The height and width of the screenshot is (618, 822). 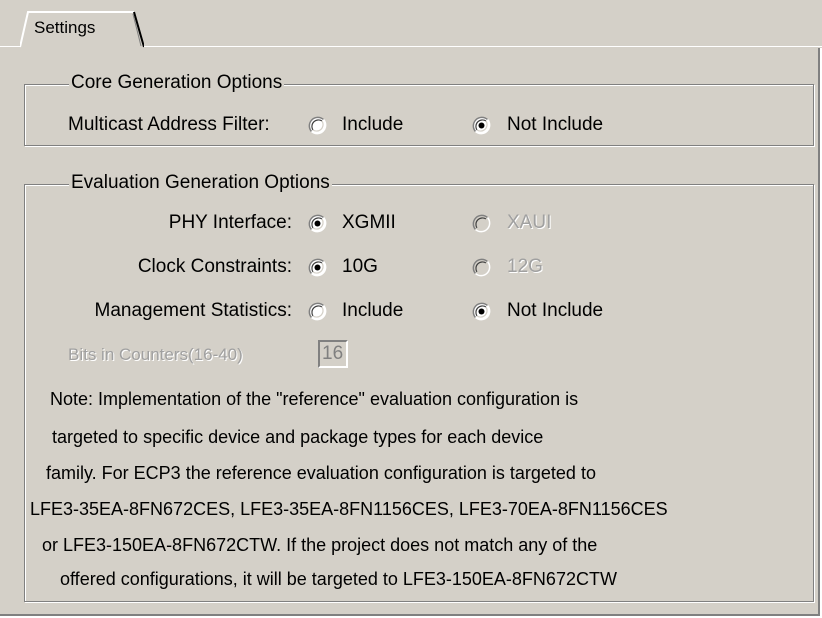 What do you see at coordinates (555, 311) in the screenshot?
I see `mgmt-not-include-label: Not Include` at bounding box center [555, 311].